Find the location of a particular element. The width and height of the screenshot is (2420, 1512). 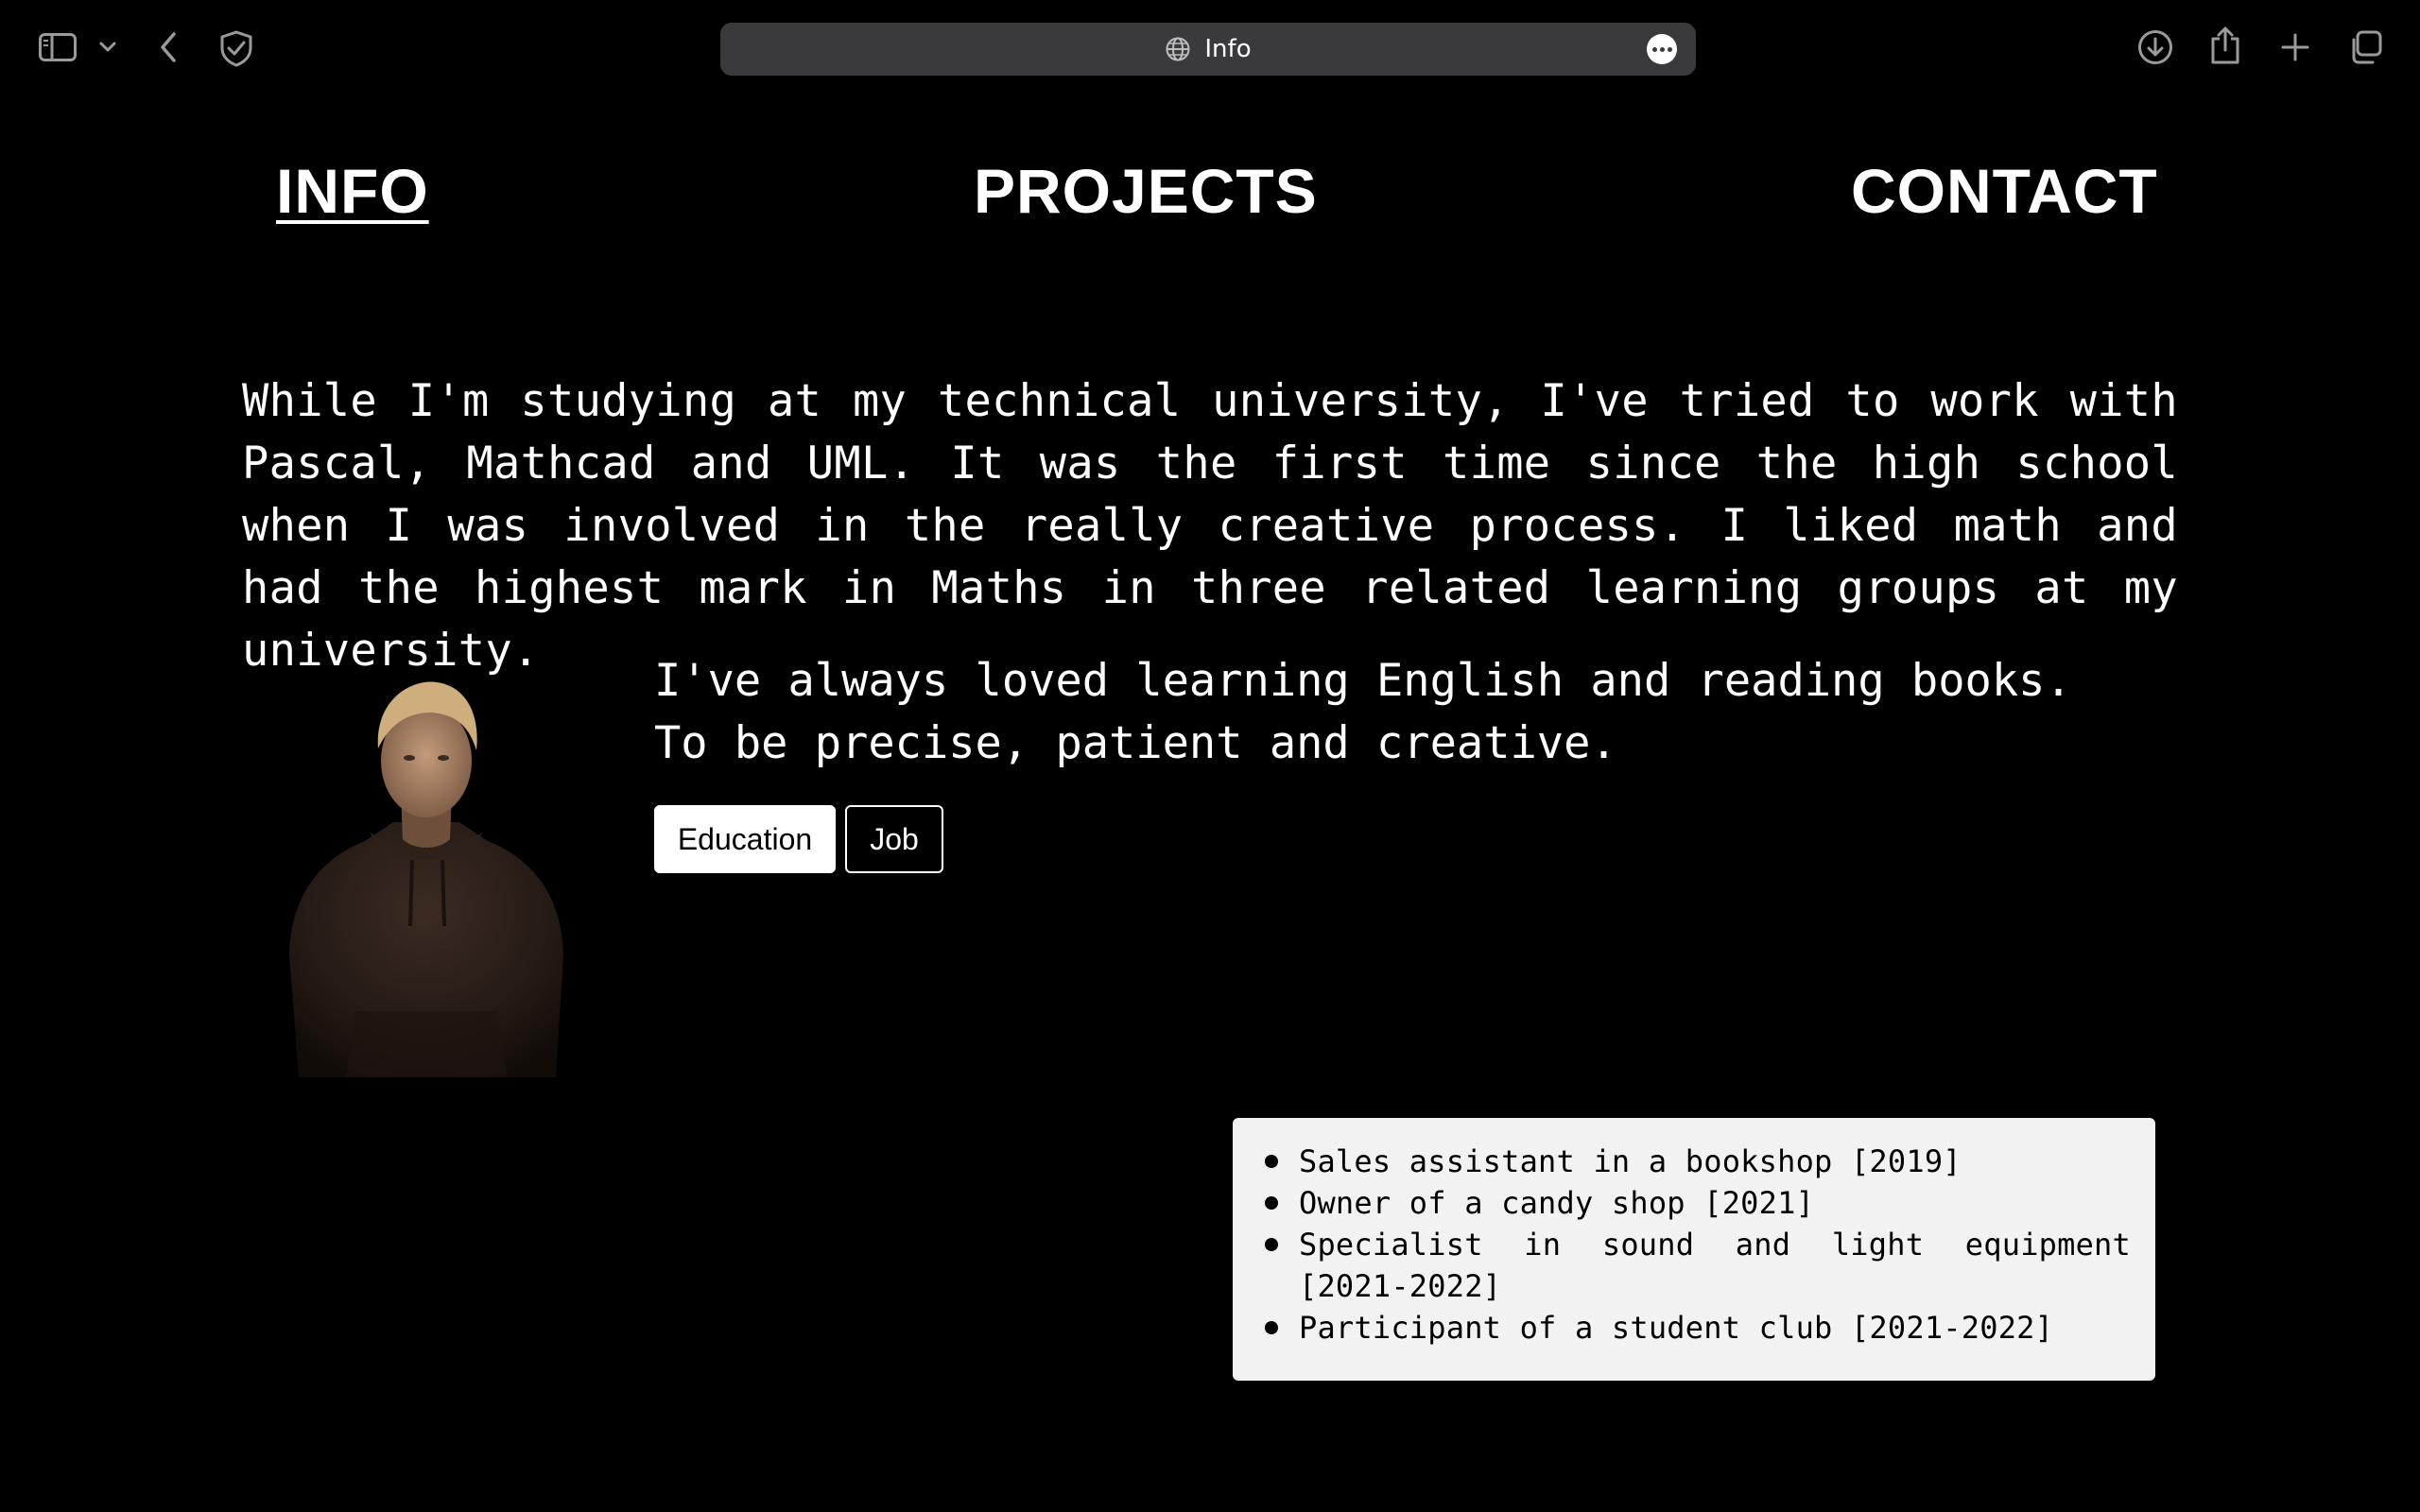

download-icon is located at coordinates (2155, 47).